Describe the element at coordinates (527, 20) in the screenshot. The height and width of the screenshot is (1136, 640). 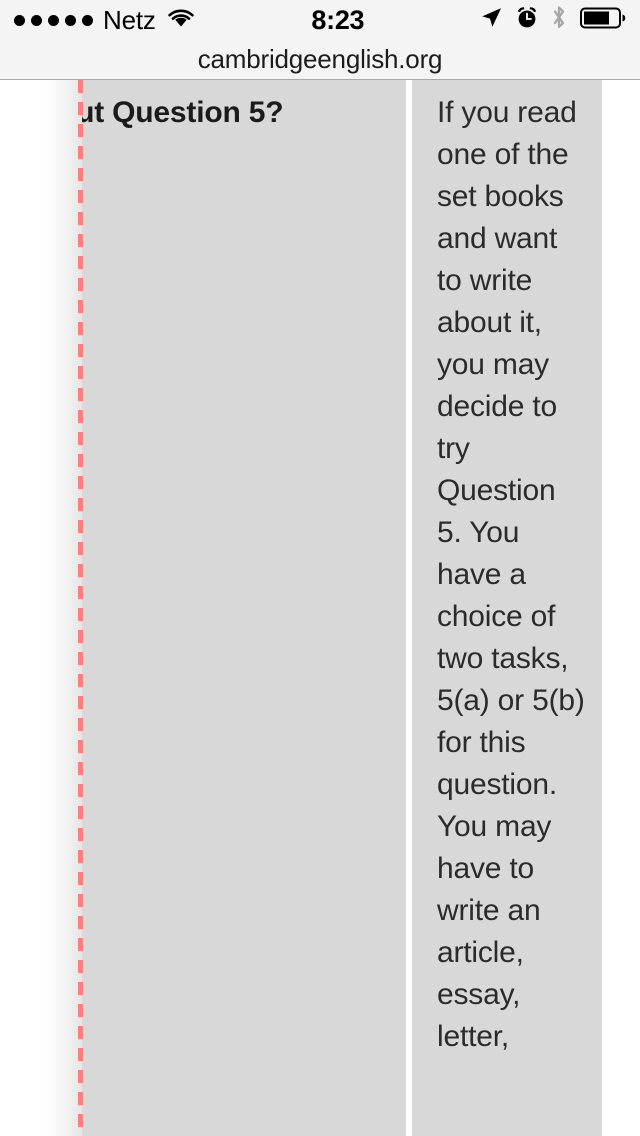
I see `alarm-clock-icon` at that location.